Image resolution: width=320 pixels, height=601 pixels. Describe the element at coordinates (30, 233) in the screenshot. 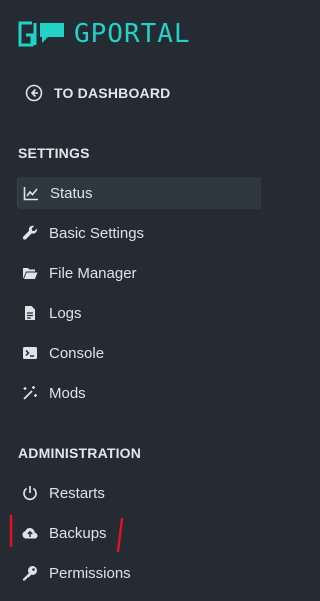

I see `wrench-icon` at that location.